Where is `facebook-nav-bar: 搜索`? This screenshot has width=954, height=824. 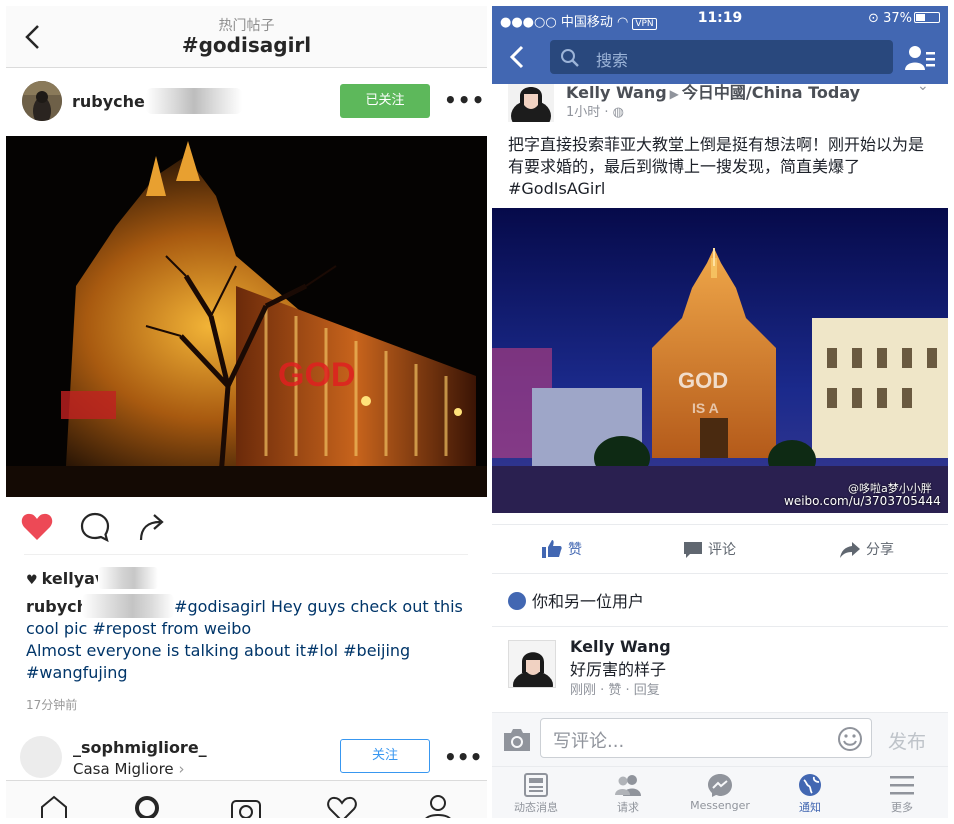
facebook-nav-bar: 搜索 is located at coordinates (720, 58).